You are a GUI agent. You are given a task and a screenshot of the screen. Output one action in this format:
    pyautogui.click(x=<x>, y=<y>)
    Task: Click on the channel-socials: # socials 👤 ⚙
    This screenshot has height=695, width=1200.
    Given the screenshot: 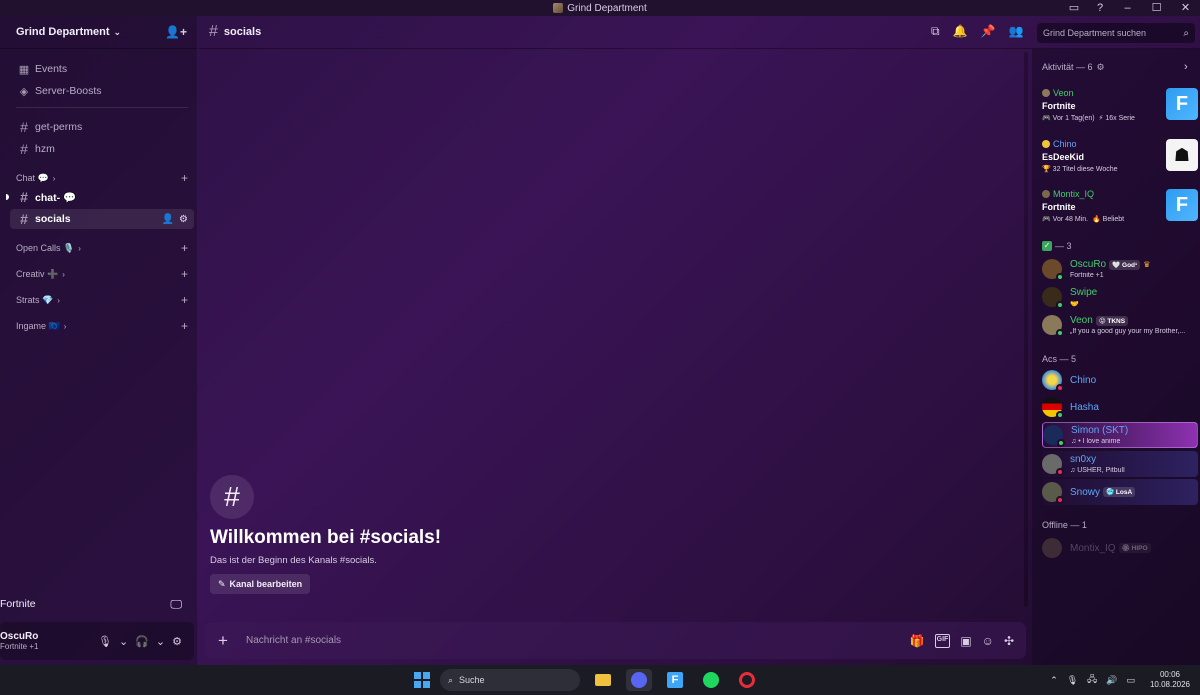 What is the action you would take?
    pyautogui.click(x=102, y=219)
    